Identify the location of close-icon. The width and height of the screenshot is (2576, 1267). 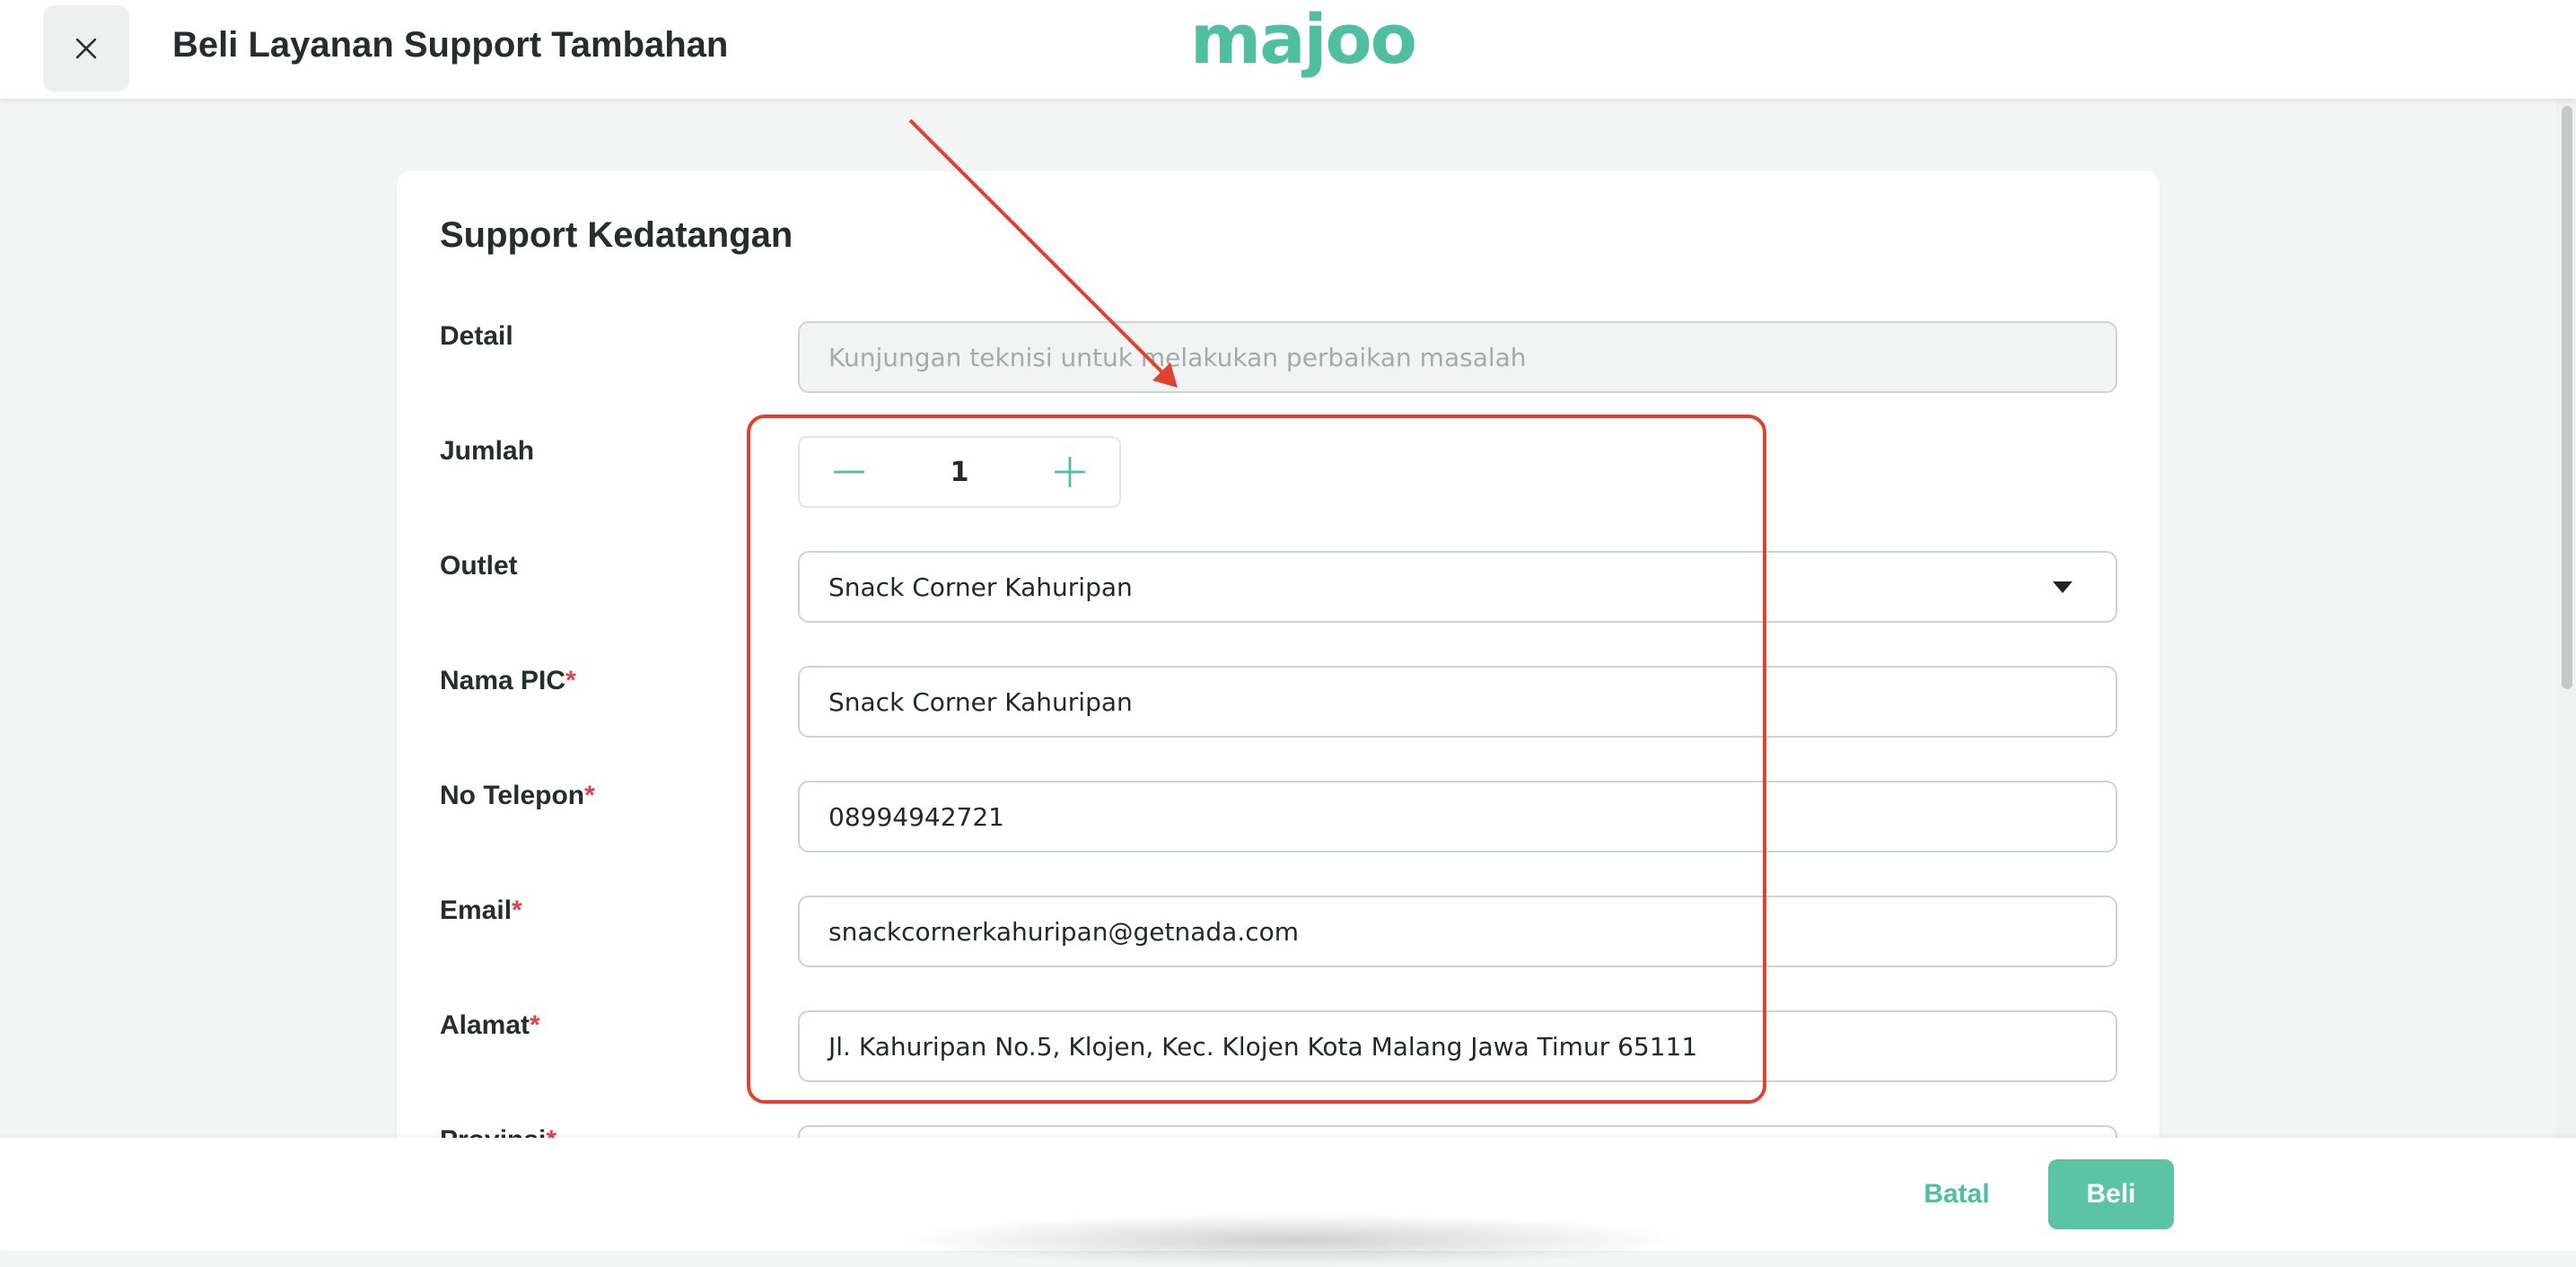
(86, 49).